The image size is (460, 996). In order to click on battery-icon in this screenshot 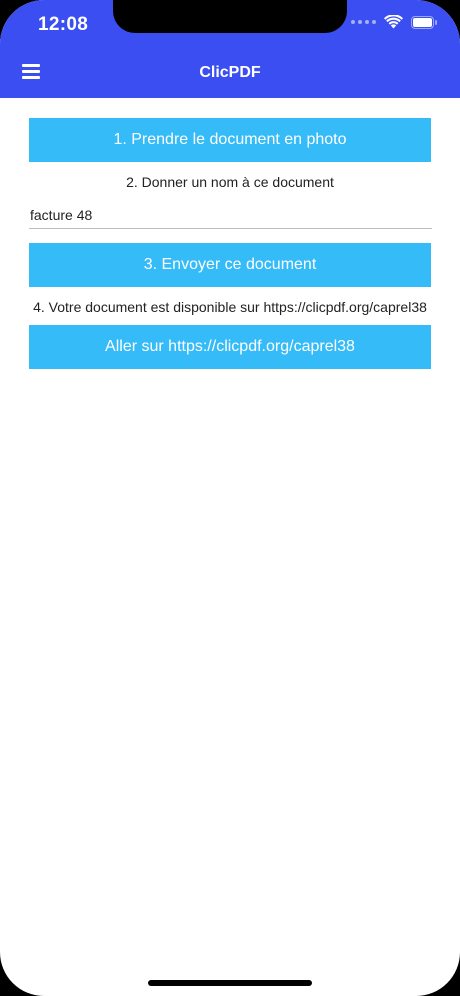, I will do `click(424, 22)`.